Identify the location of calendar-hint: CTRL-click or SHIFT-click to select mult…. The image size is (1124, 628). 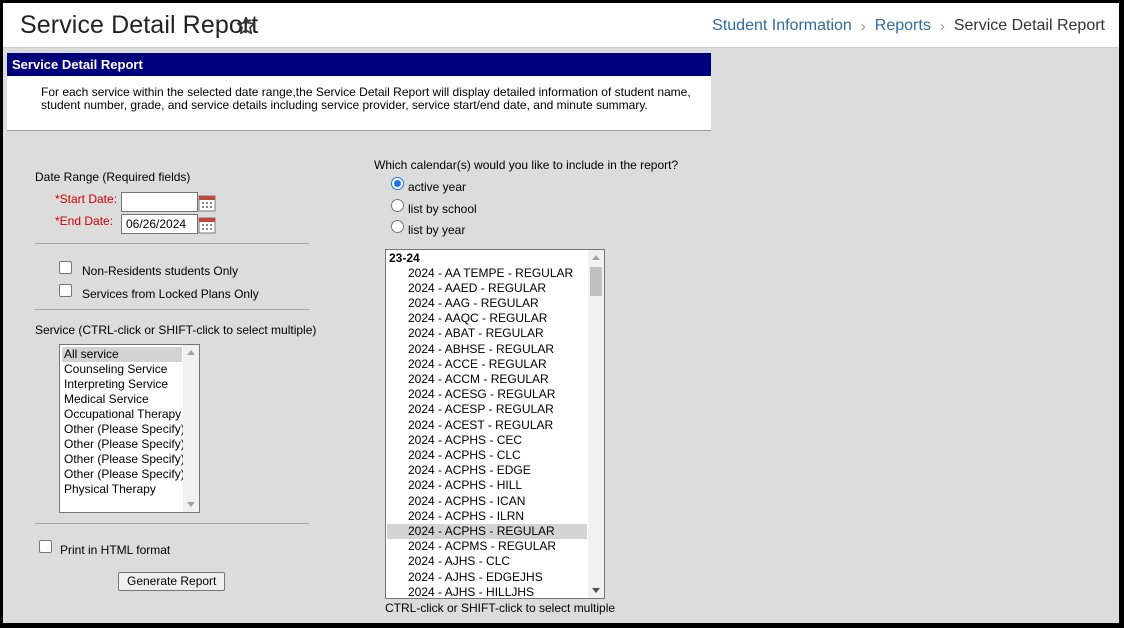
(500, 608).